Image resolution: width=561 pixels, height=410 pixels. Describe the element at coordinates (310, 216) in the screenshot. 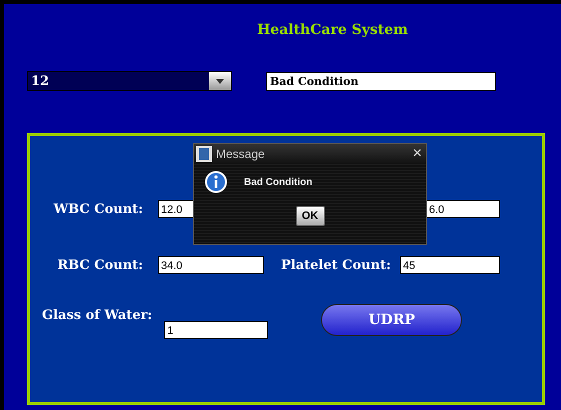

I see `ok-button: OK` at that location.